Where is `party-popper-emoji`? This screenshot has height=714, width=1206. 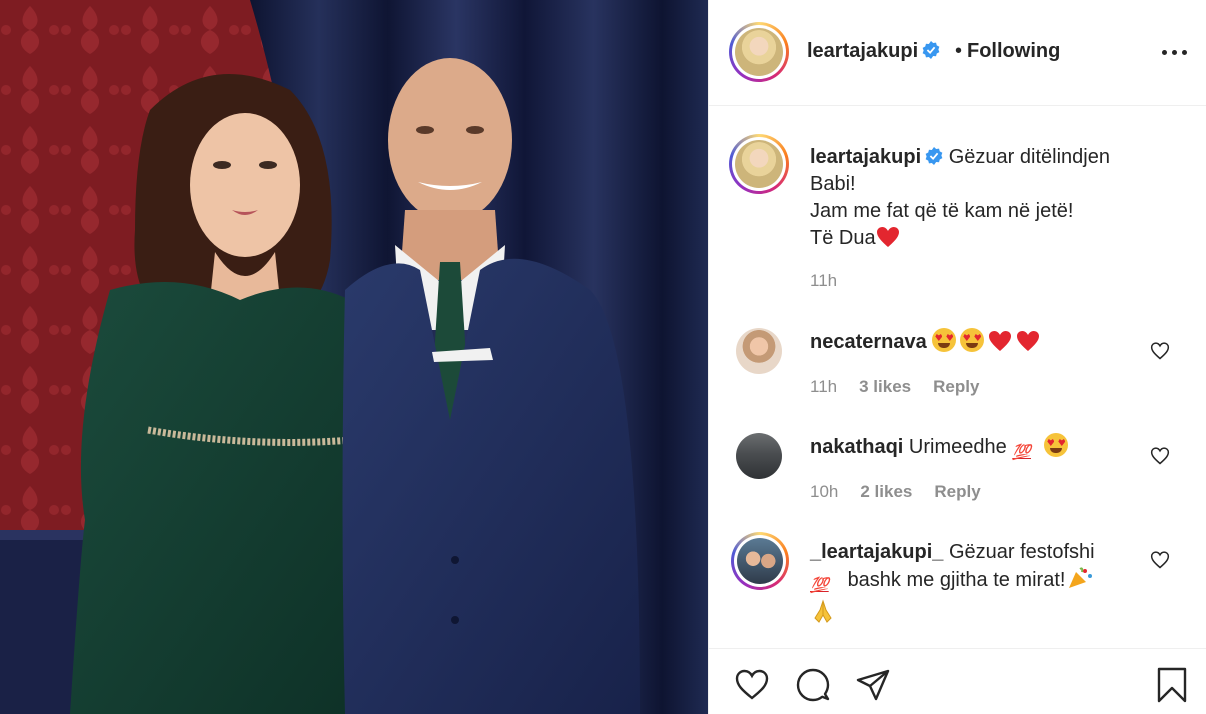 party-popper-emoji is located at coordinates (1081, 577).